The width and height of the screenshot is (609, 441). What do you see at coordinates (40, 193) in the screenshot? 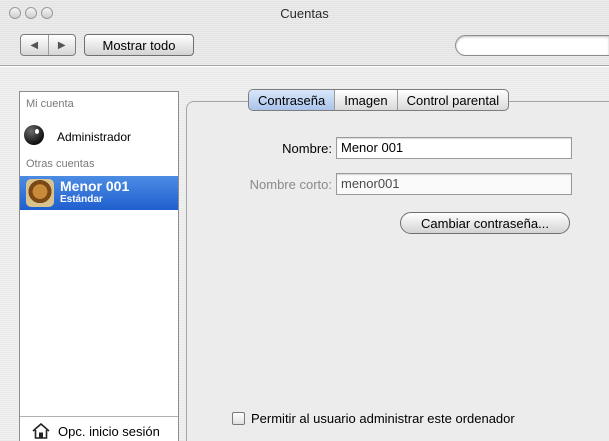
I see `cat-avatar-icon` at bounding box center [40, 193].